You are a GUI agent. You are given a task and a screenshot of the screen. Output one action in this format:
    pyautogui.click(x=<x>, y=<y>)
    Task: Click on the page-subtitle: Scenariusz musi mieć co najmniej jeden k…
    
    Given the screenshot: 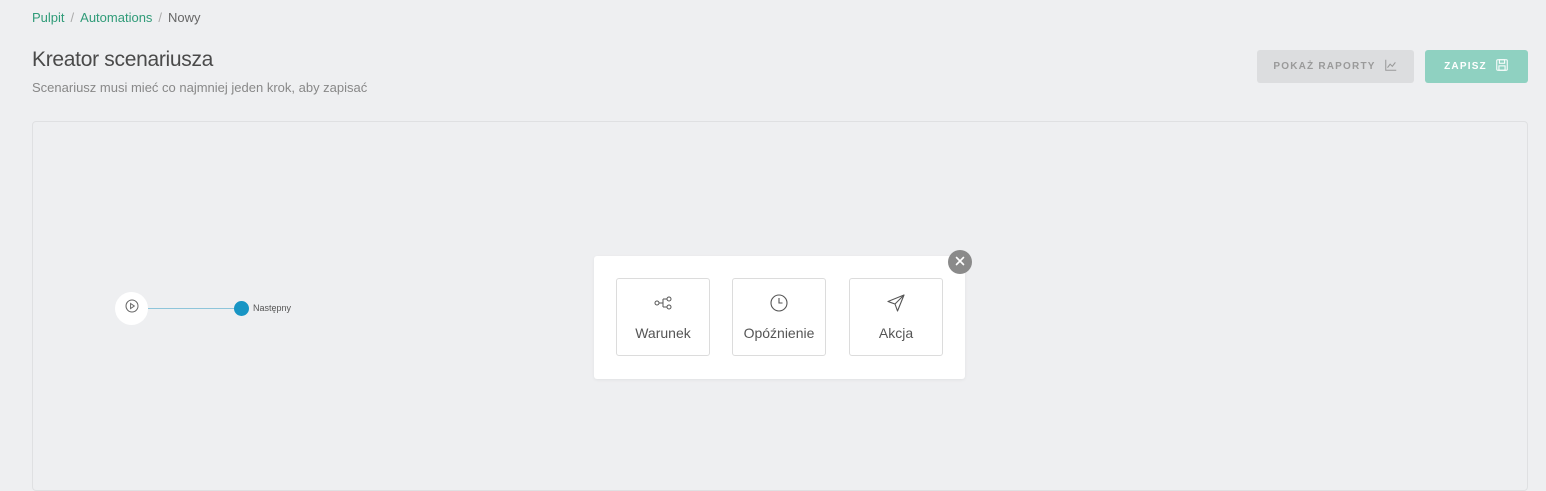 What is the action you would take?
    pyautogui.click(x=200, y=87)
    